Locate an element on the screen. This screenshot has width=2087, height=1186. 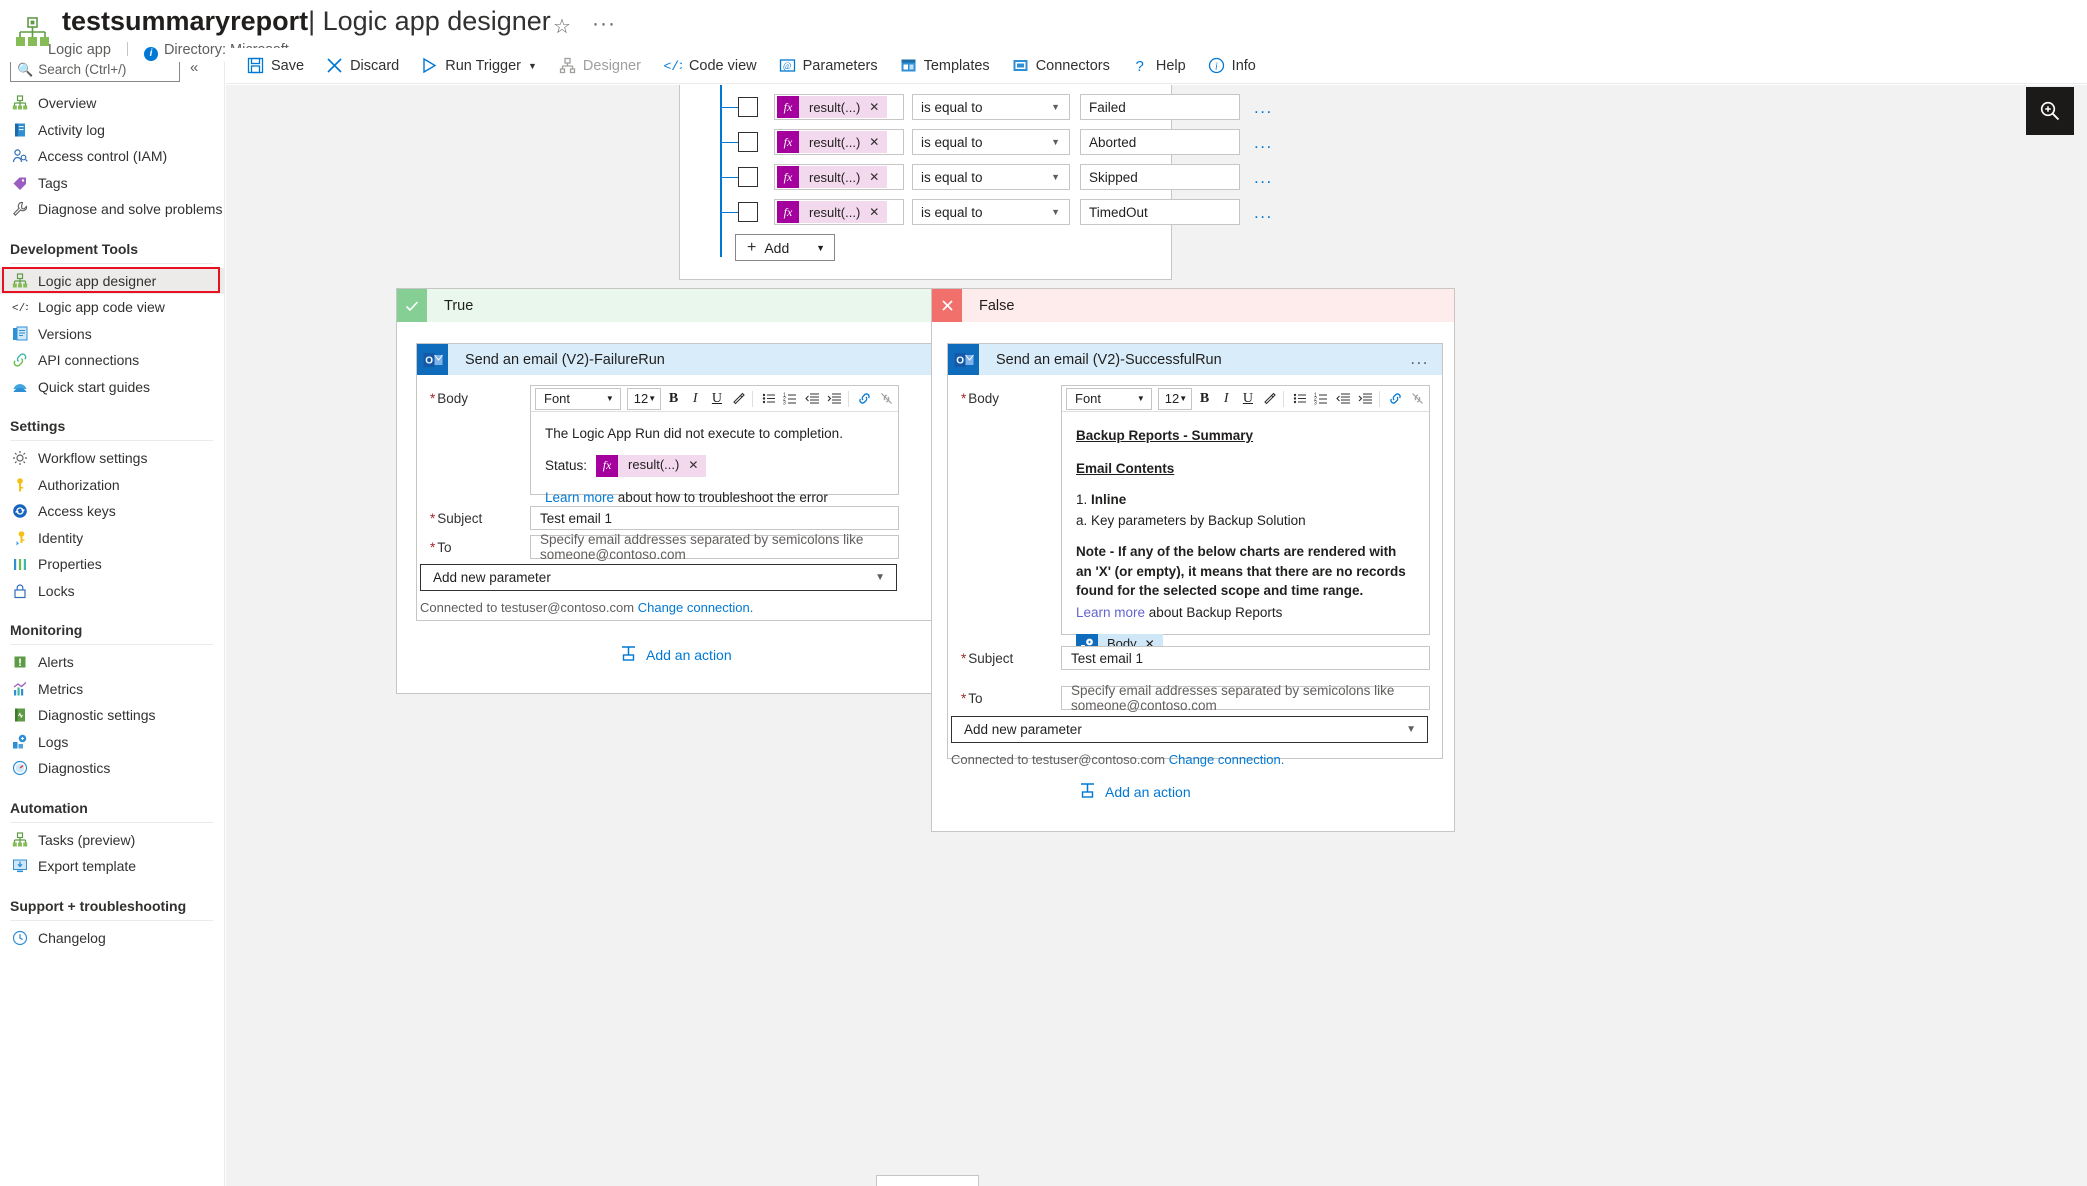
toolbar-parameters-button: @ Parameters is located at coordinates (828, 66).